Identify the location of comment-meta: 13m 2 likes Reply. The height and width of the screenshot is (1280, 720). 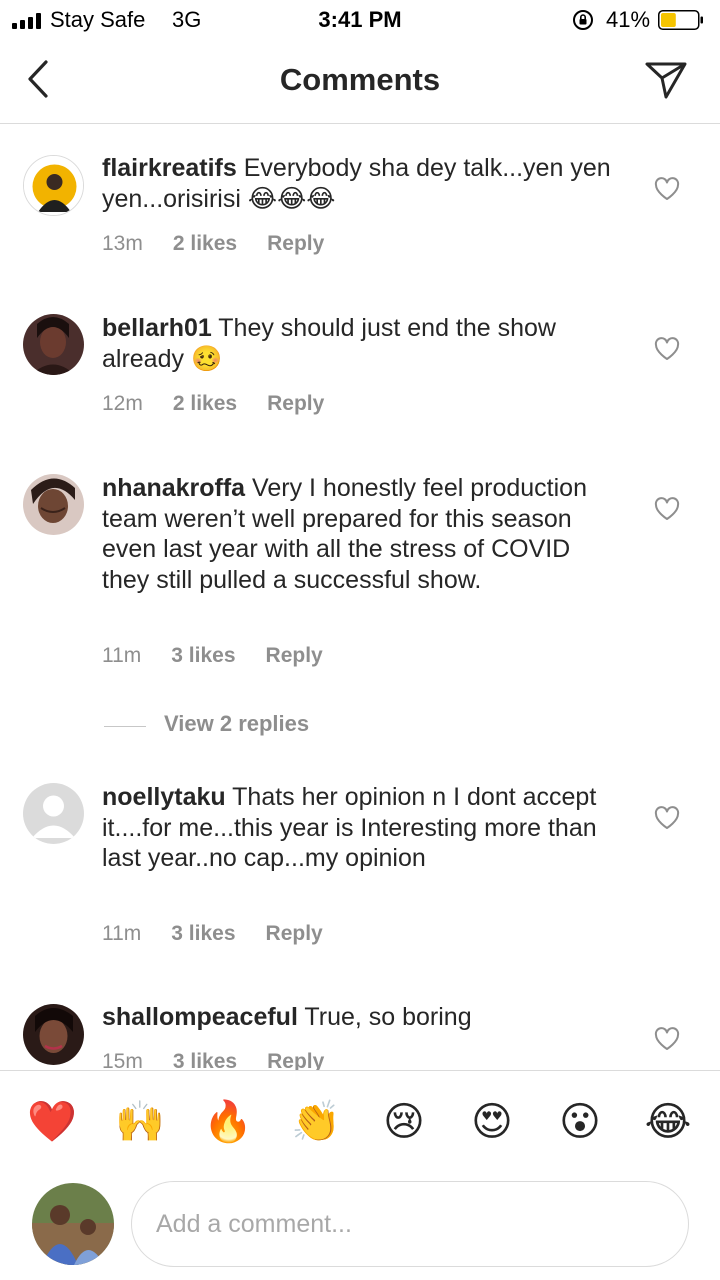
(228, 244).